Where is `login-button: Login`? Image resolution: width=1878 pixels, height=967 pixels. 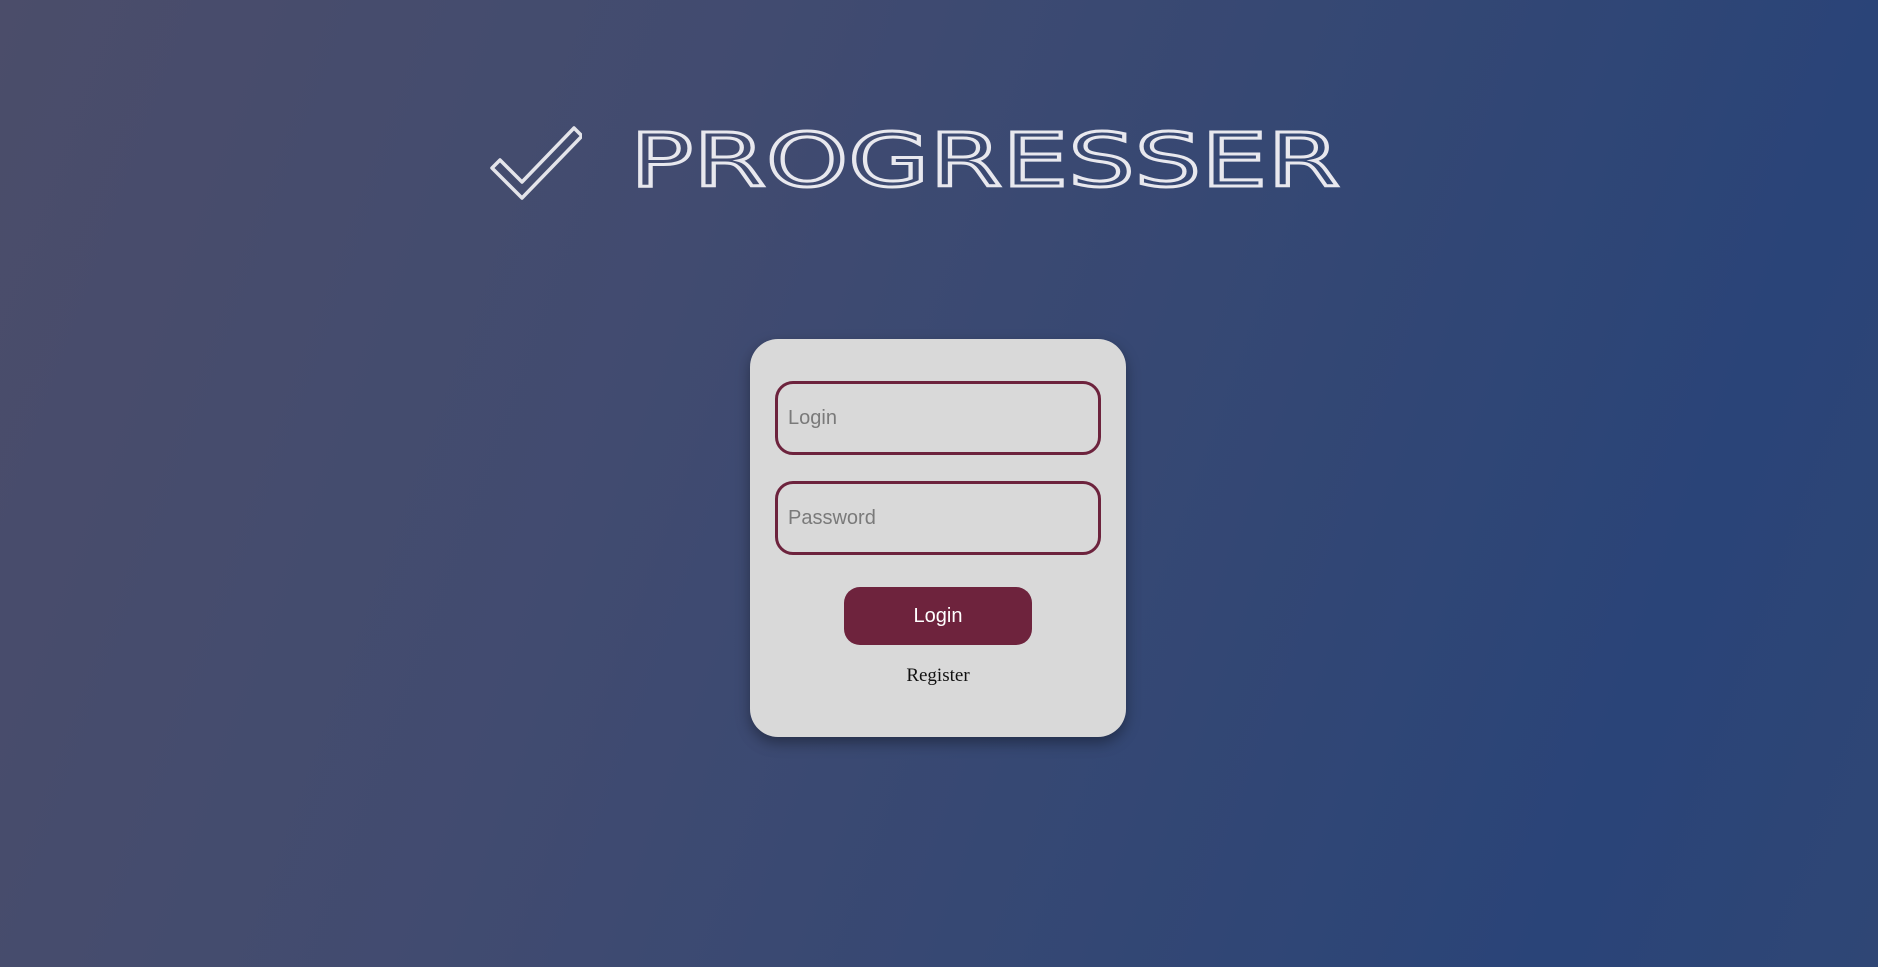 login-button: Login is located at coordinates (938, 616).